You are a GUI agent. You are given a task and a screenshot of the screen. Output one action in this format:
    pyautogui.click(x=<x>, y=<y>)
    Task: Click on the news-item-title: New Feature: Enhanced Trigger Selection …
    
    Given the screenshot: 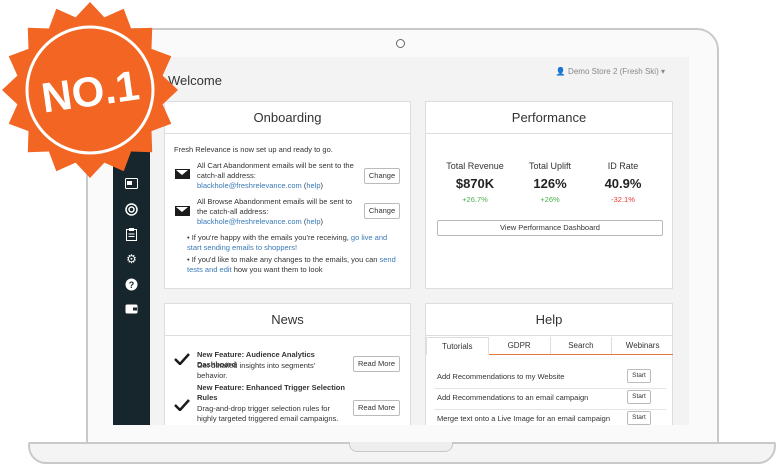 What is the action you would take?
    pyautogui.click(x=271, y=392)
    